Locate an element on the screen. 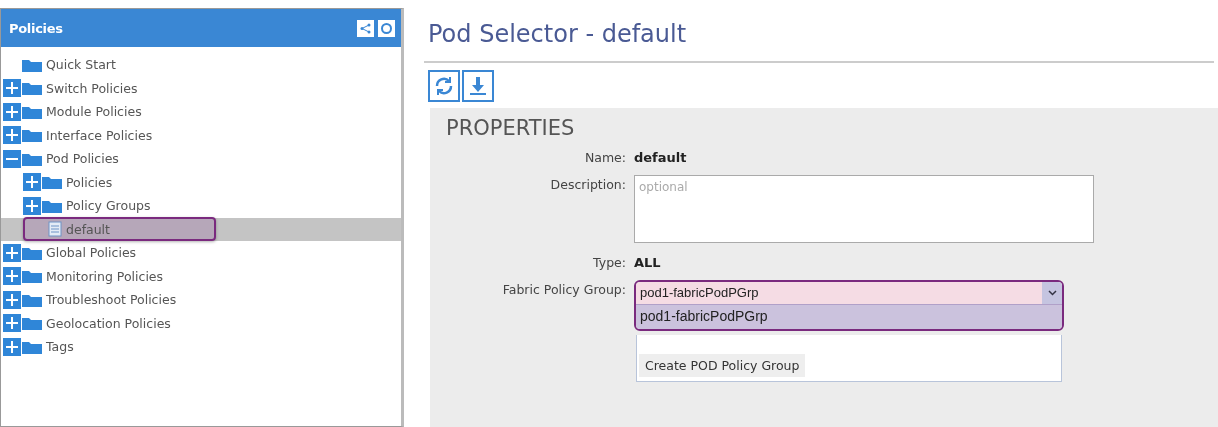 This screenshot has height=427, width=1218. field-value: ALL is located at coordinates (648, 262).